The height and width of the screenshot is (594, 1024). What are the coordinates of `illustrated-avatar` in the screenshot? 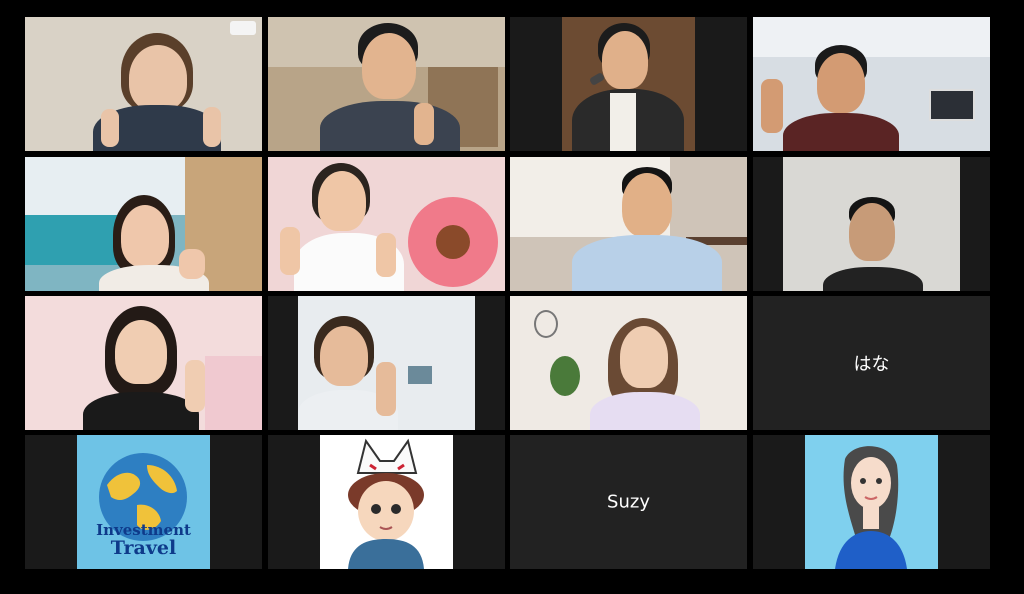 It's located at (871, 502).